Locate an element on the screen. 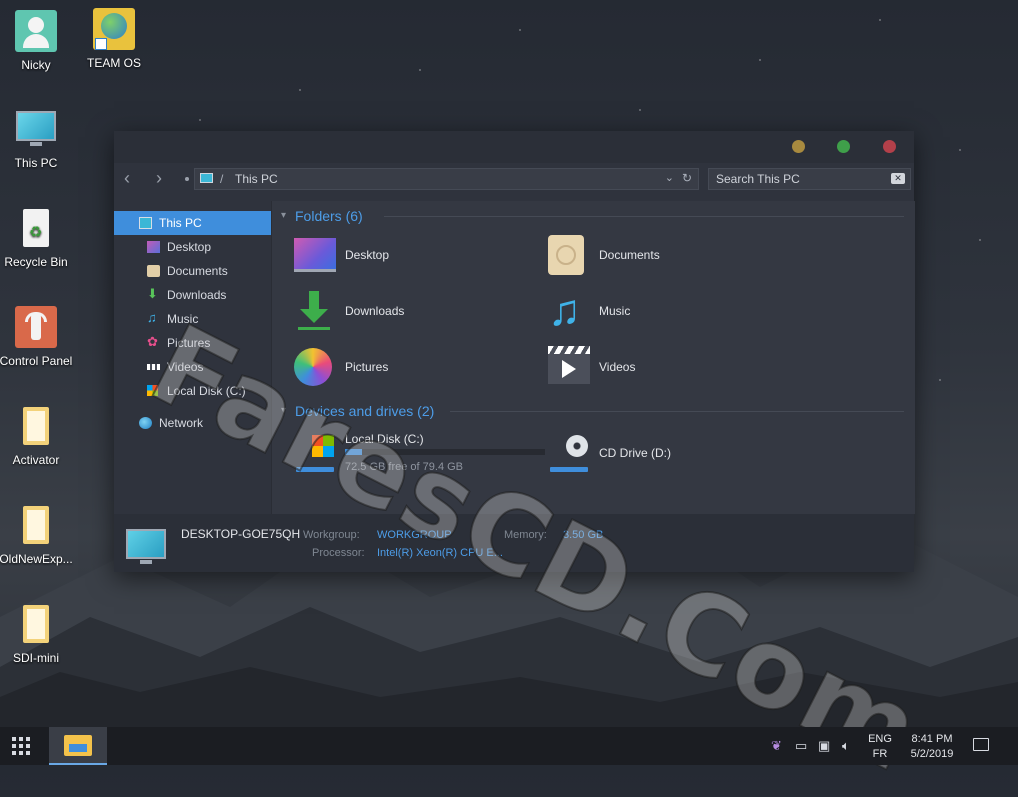  desktop-icon-label: Activator is located at coordinates (36, 460).